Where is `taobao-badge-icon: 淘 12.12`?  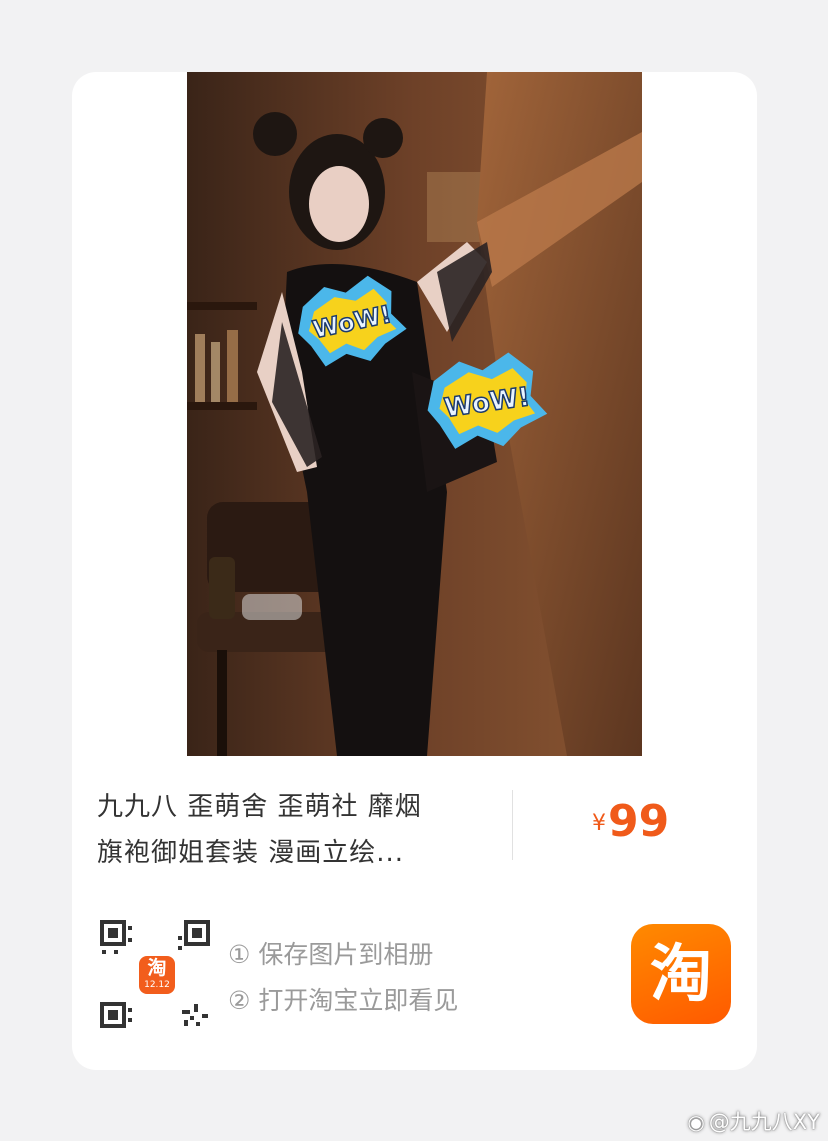
taobao-badge-icon: 淘 12.12 is located at coordinates (157, 975).